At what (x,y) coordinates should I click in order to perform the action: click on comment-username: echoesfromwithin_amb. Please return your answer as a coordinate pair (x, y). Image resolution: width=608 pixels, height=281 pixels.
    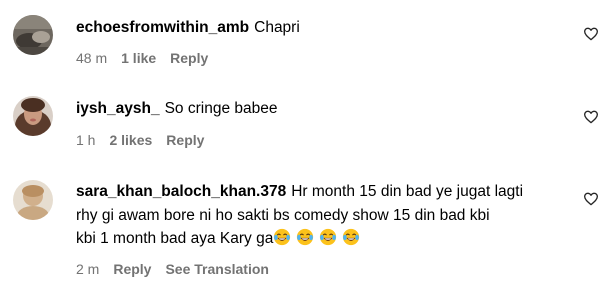
    Looking at the image, I should click on (162, 27).